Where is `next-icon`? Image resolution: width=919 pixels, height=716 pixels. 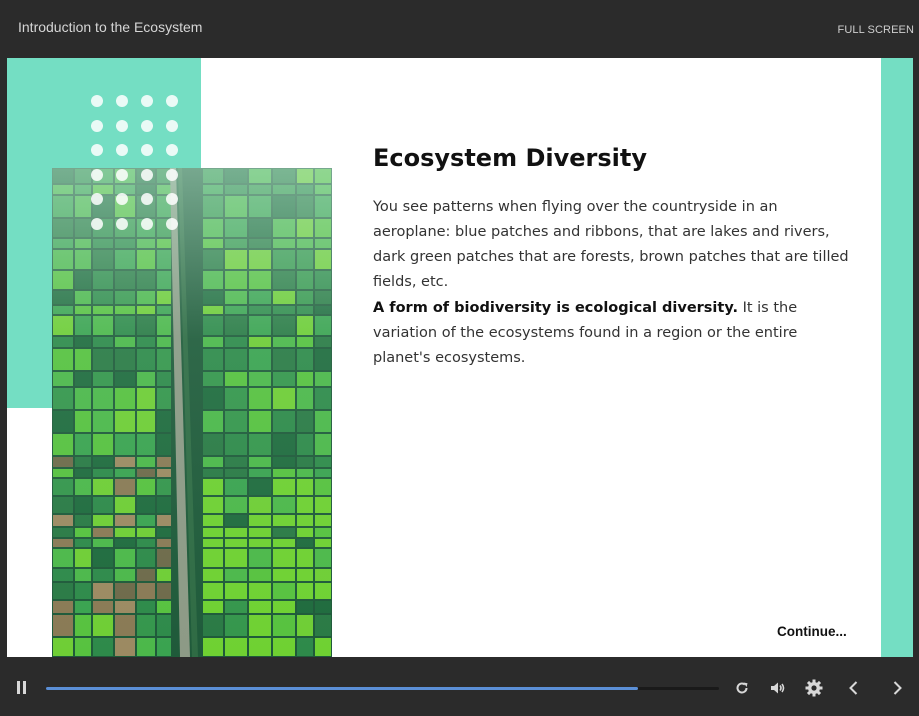
next-icon is located at coordinates (897, 688).